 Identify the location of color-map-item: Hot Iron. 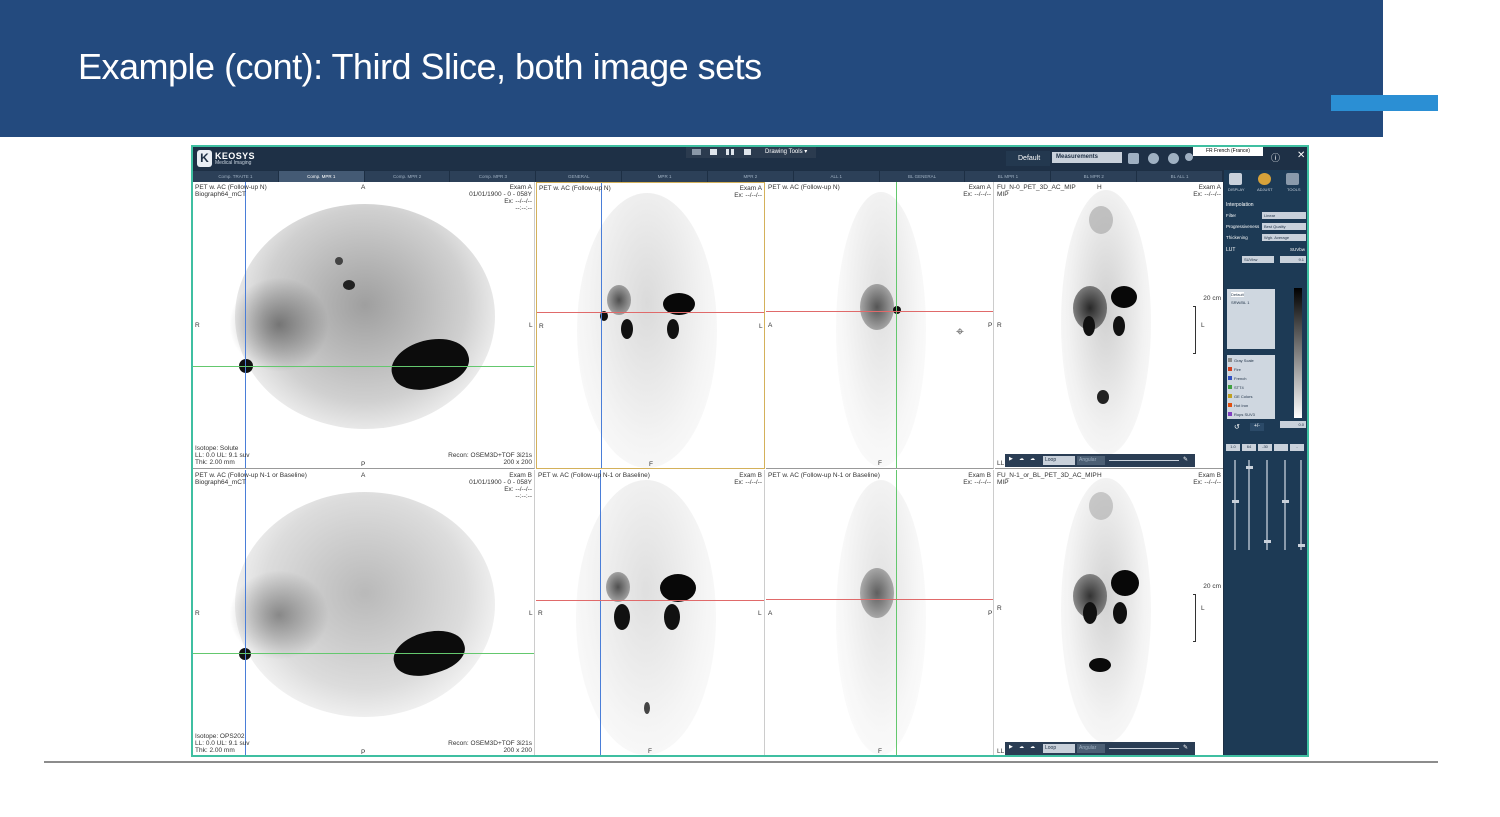
(1241, 405).